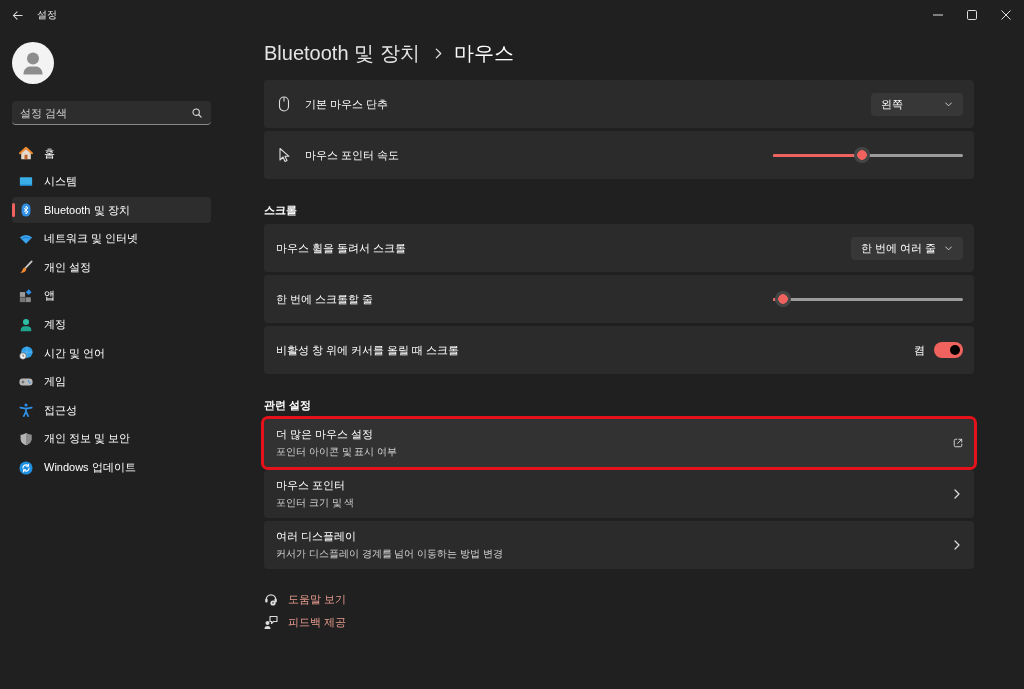 This screenshot has height=689, width=1024. What do you see at coordinates (948, 350) in the screenshot?
I see `toggle-switch` at bounding box center [948, 350].